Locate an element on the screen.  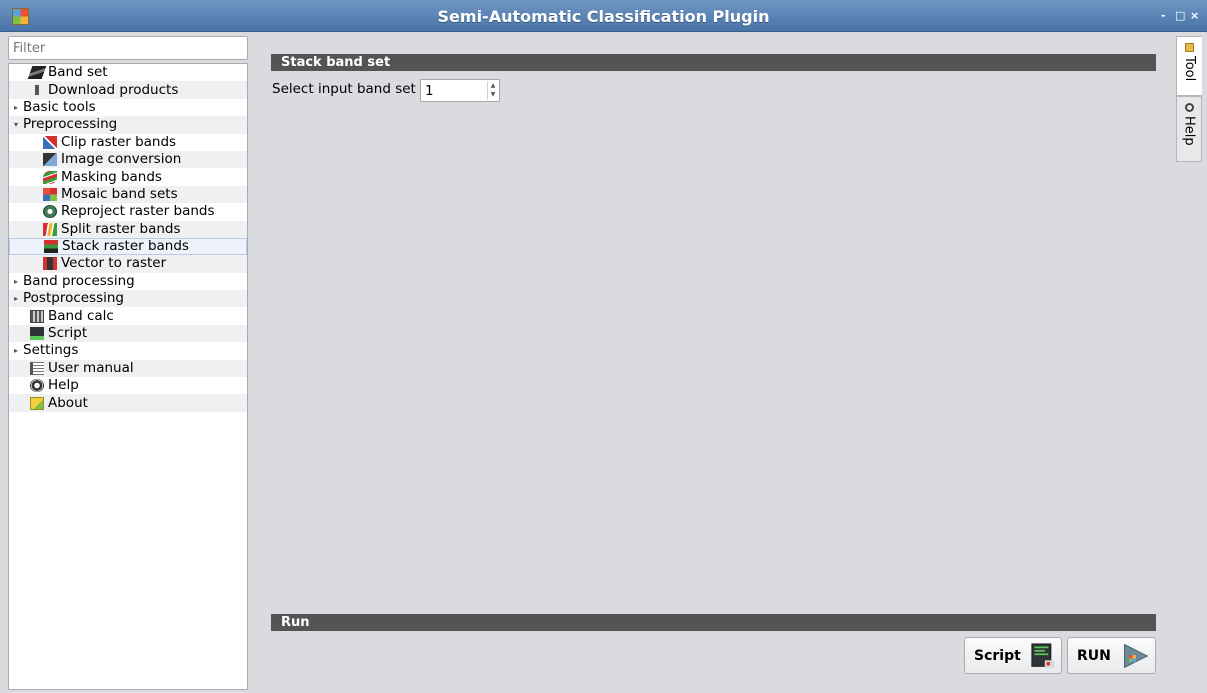
tree-item-vector-to-raster: Vector to raster is located at coordinates (128, 264).